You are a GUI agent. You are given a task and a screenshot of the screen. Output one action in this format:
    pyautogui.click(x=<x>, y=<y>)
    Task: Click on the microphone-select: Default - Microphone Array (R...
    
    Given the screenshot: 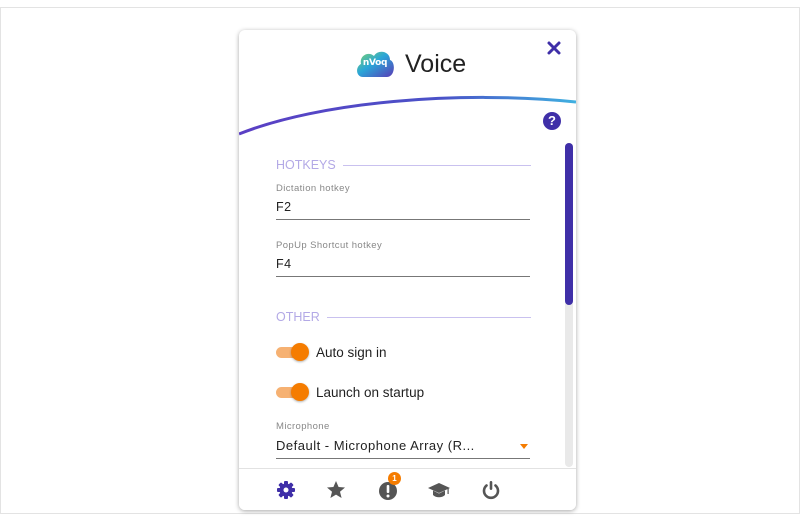 What is the action you would take?
    pyautogui.click(x=403, y=447)
    